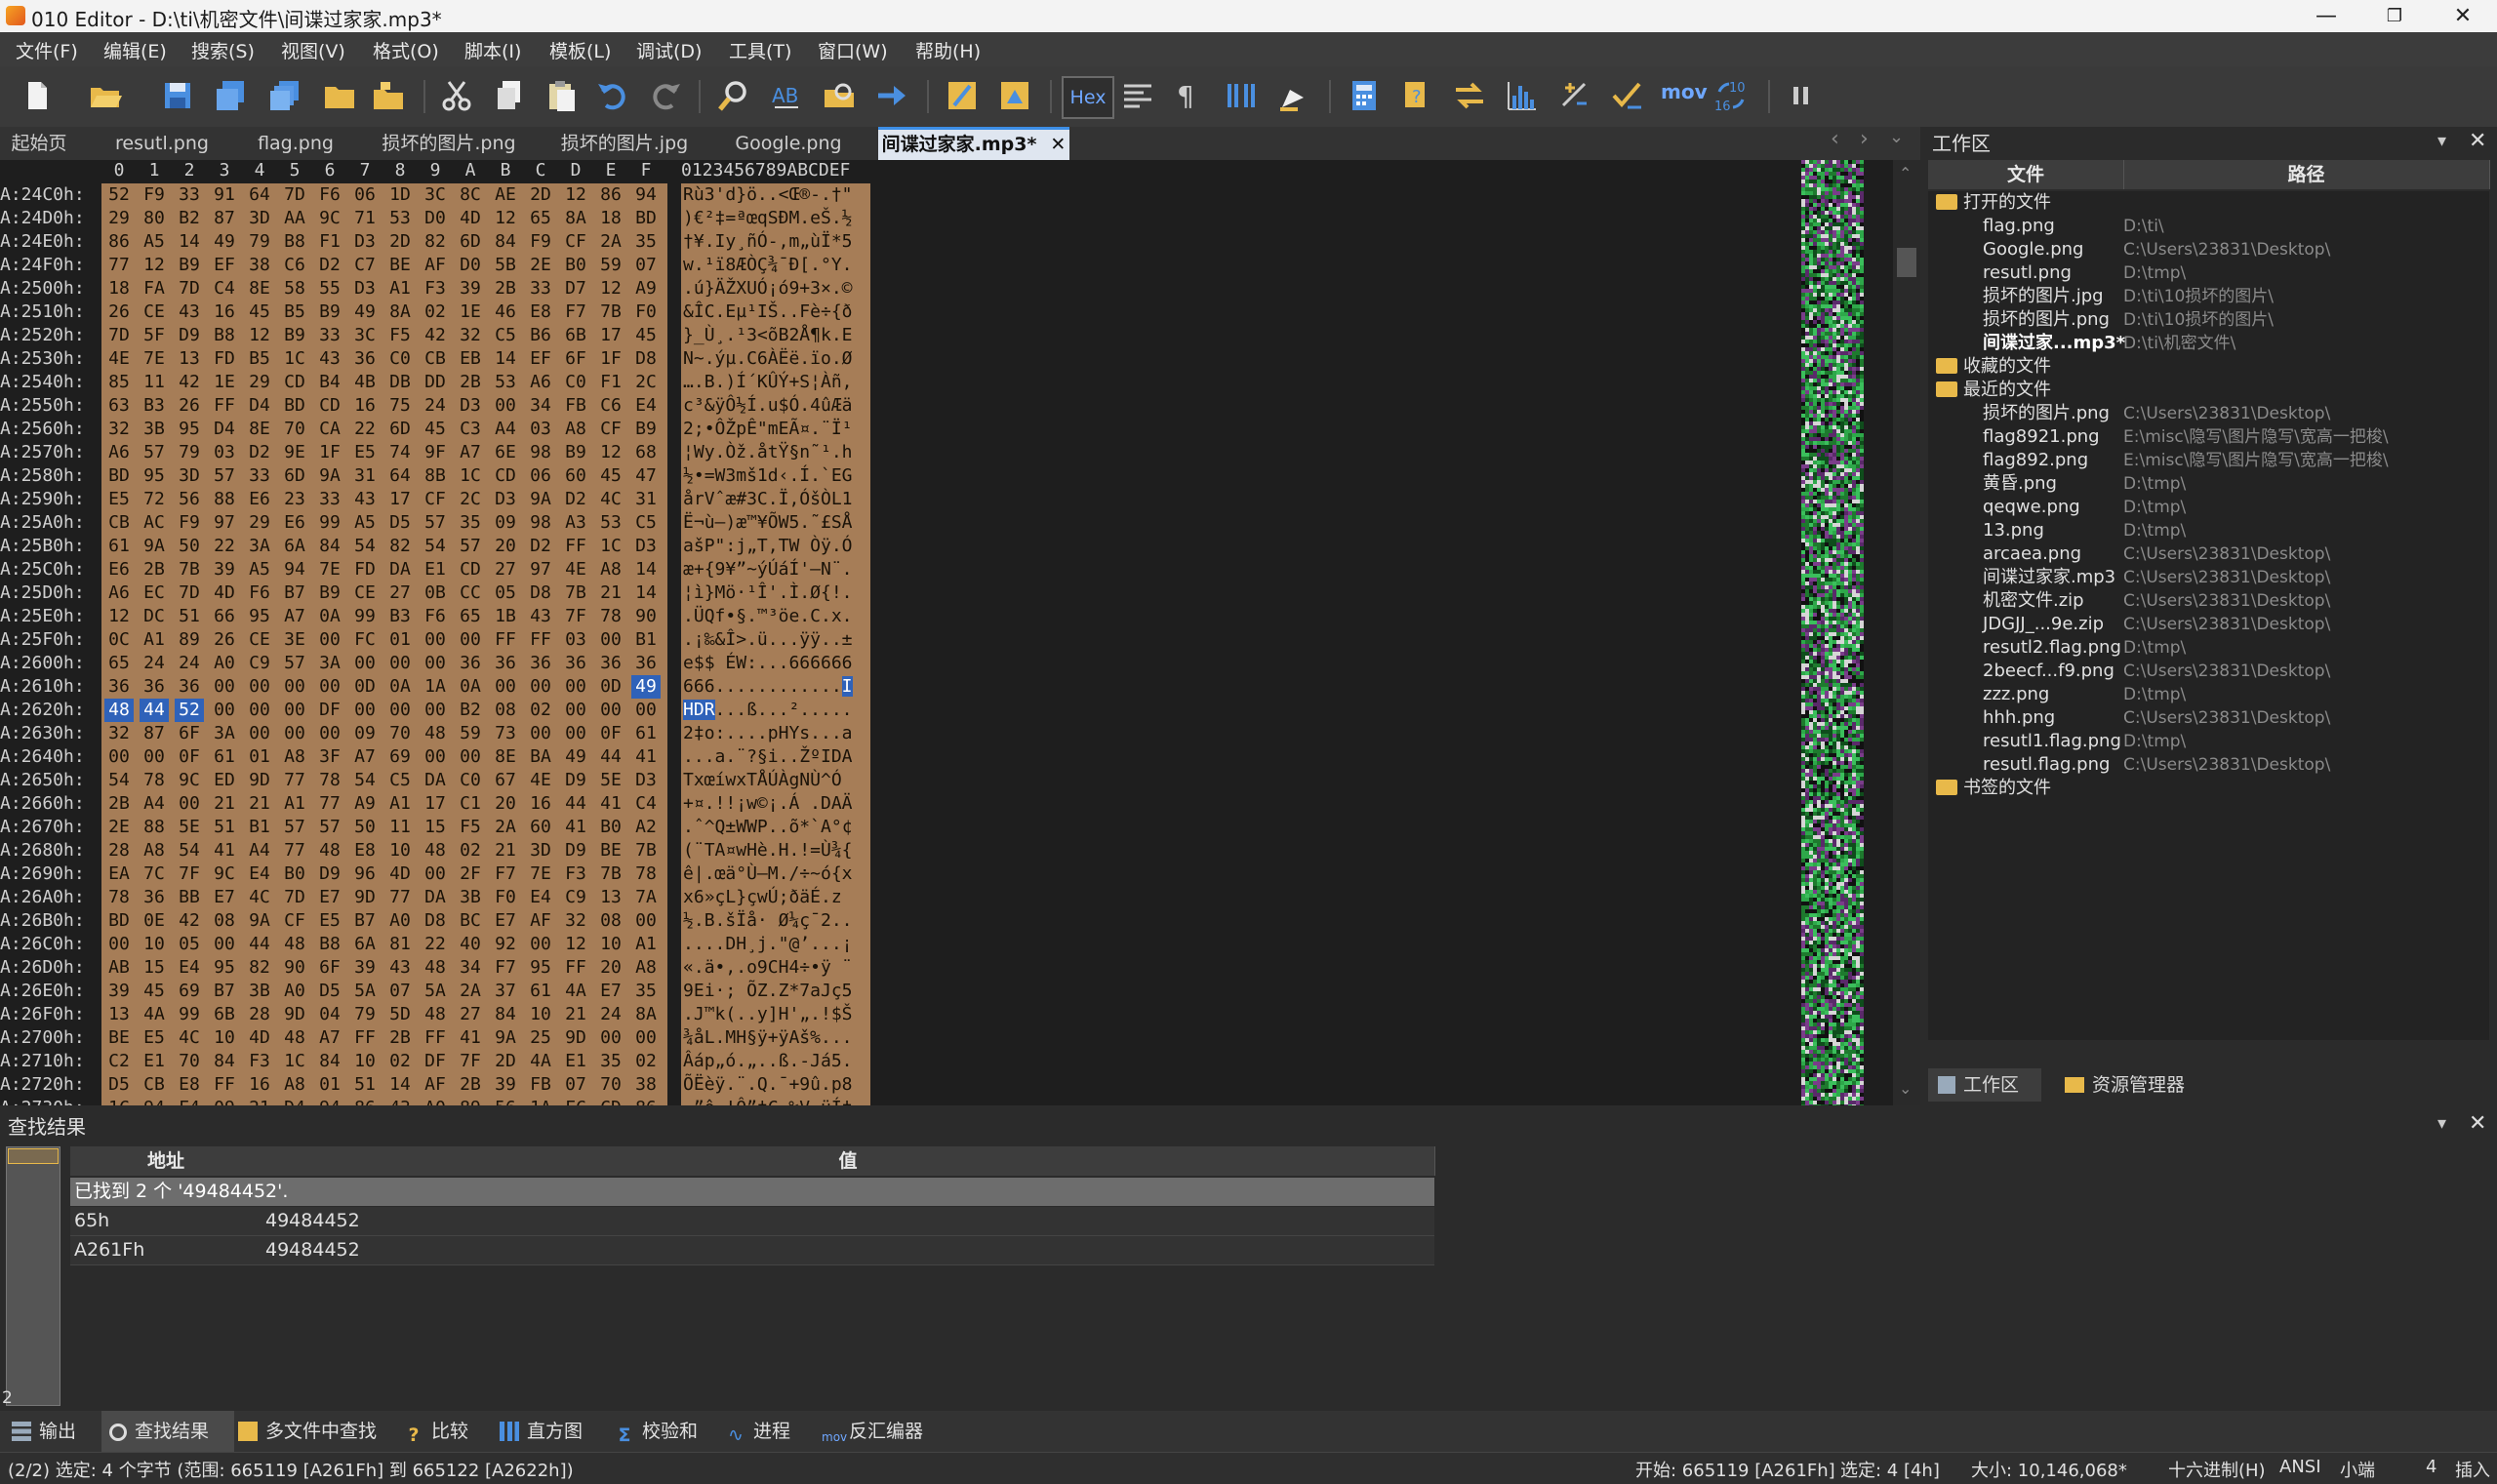 The height and width of the screenshot is (1484, 2497). Describe the element at coordinates (505, 265) in the screenshot. I see `hex-byte: 5B` at that location.